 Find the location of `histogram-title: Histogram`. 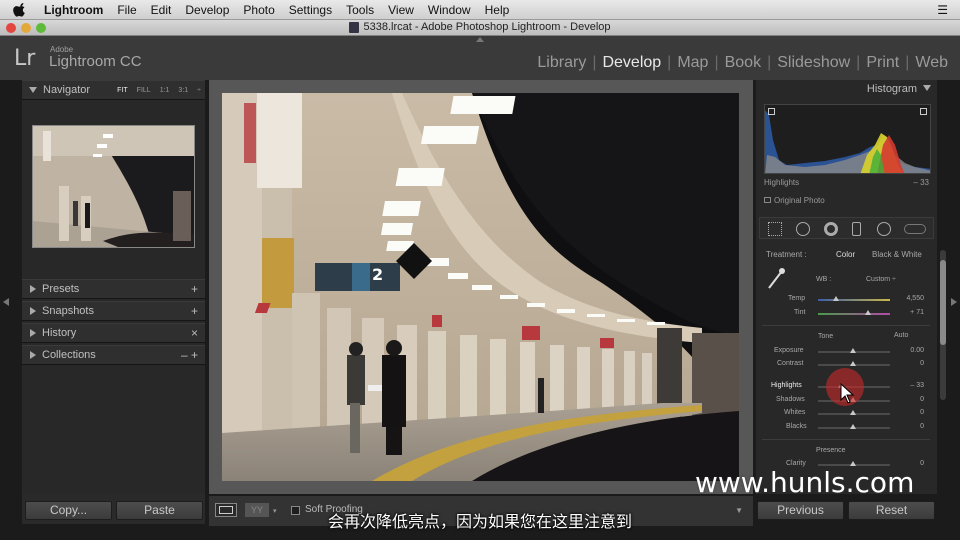

histogram-title: Histogram is located at coordinates (891, 89).